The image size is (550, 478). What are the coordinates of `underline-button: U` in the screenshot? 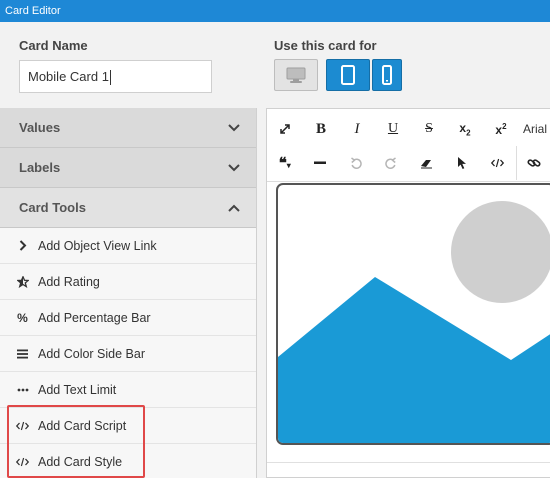 It's located at (393, 129).